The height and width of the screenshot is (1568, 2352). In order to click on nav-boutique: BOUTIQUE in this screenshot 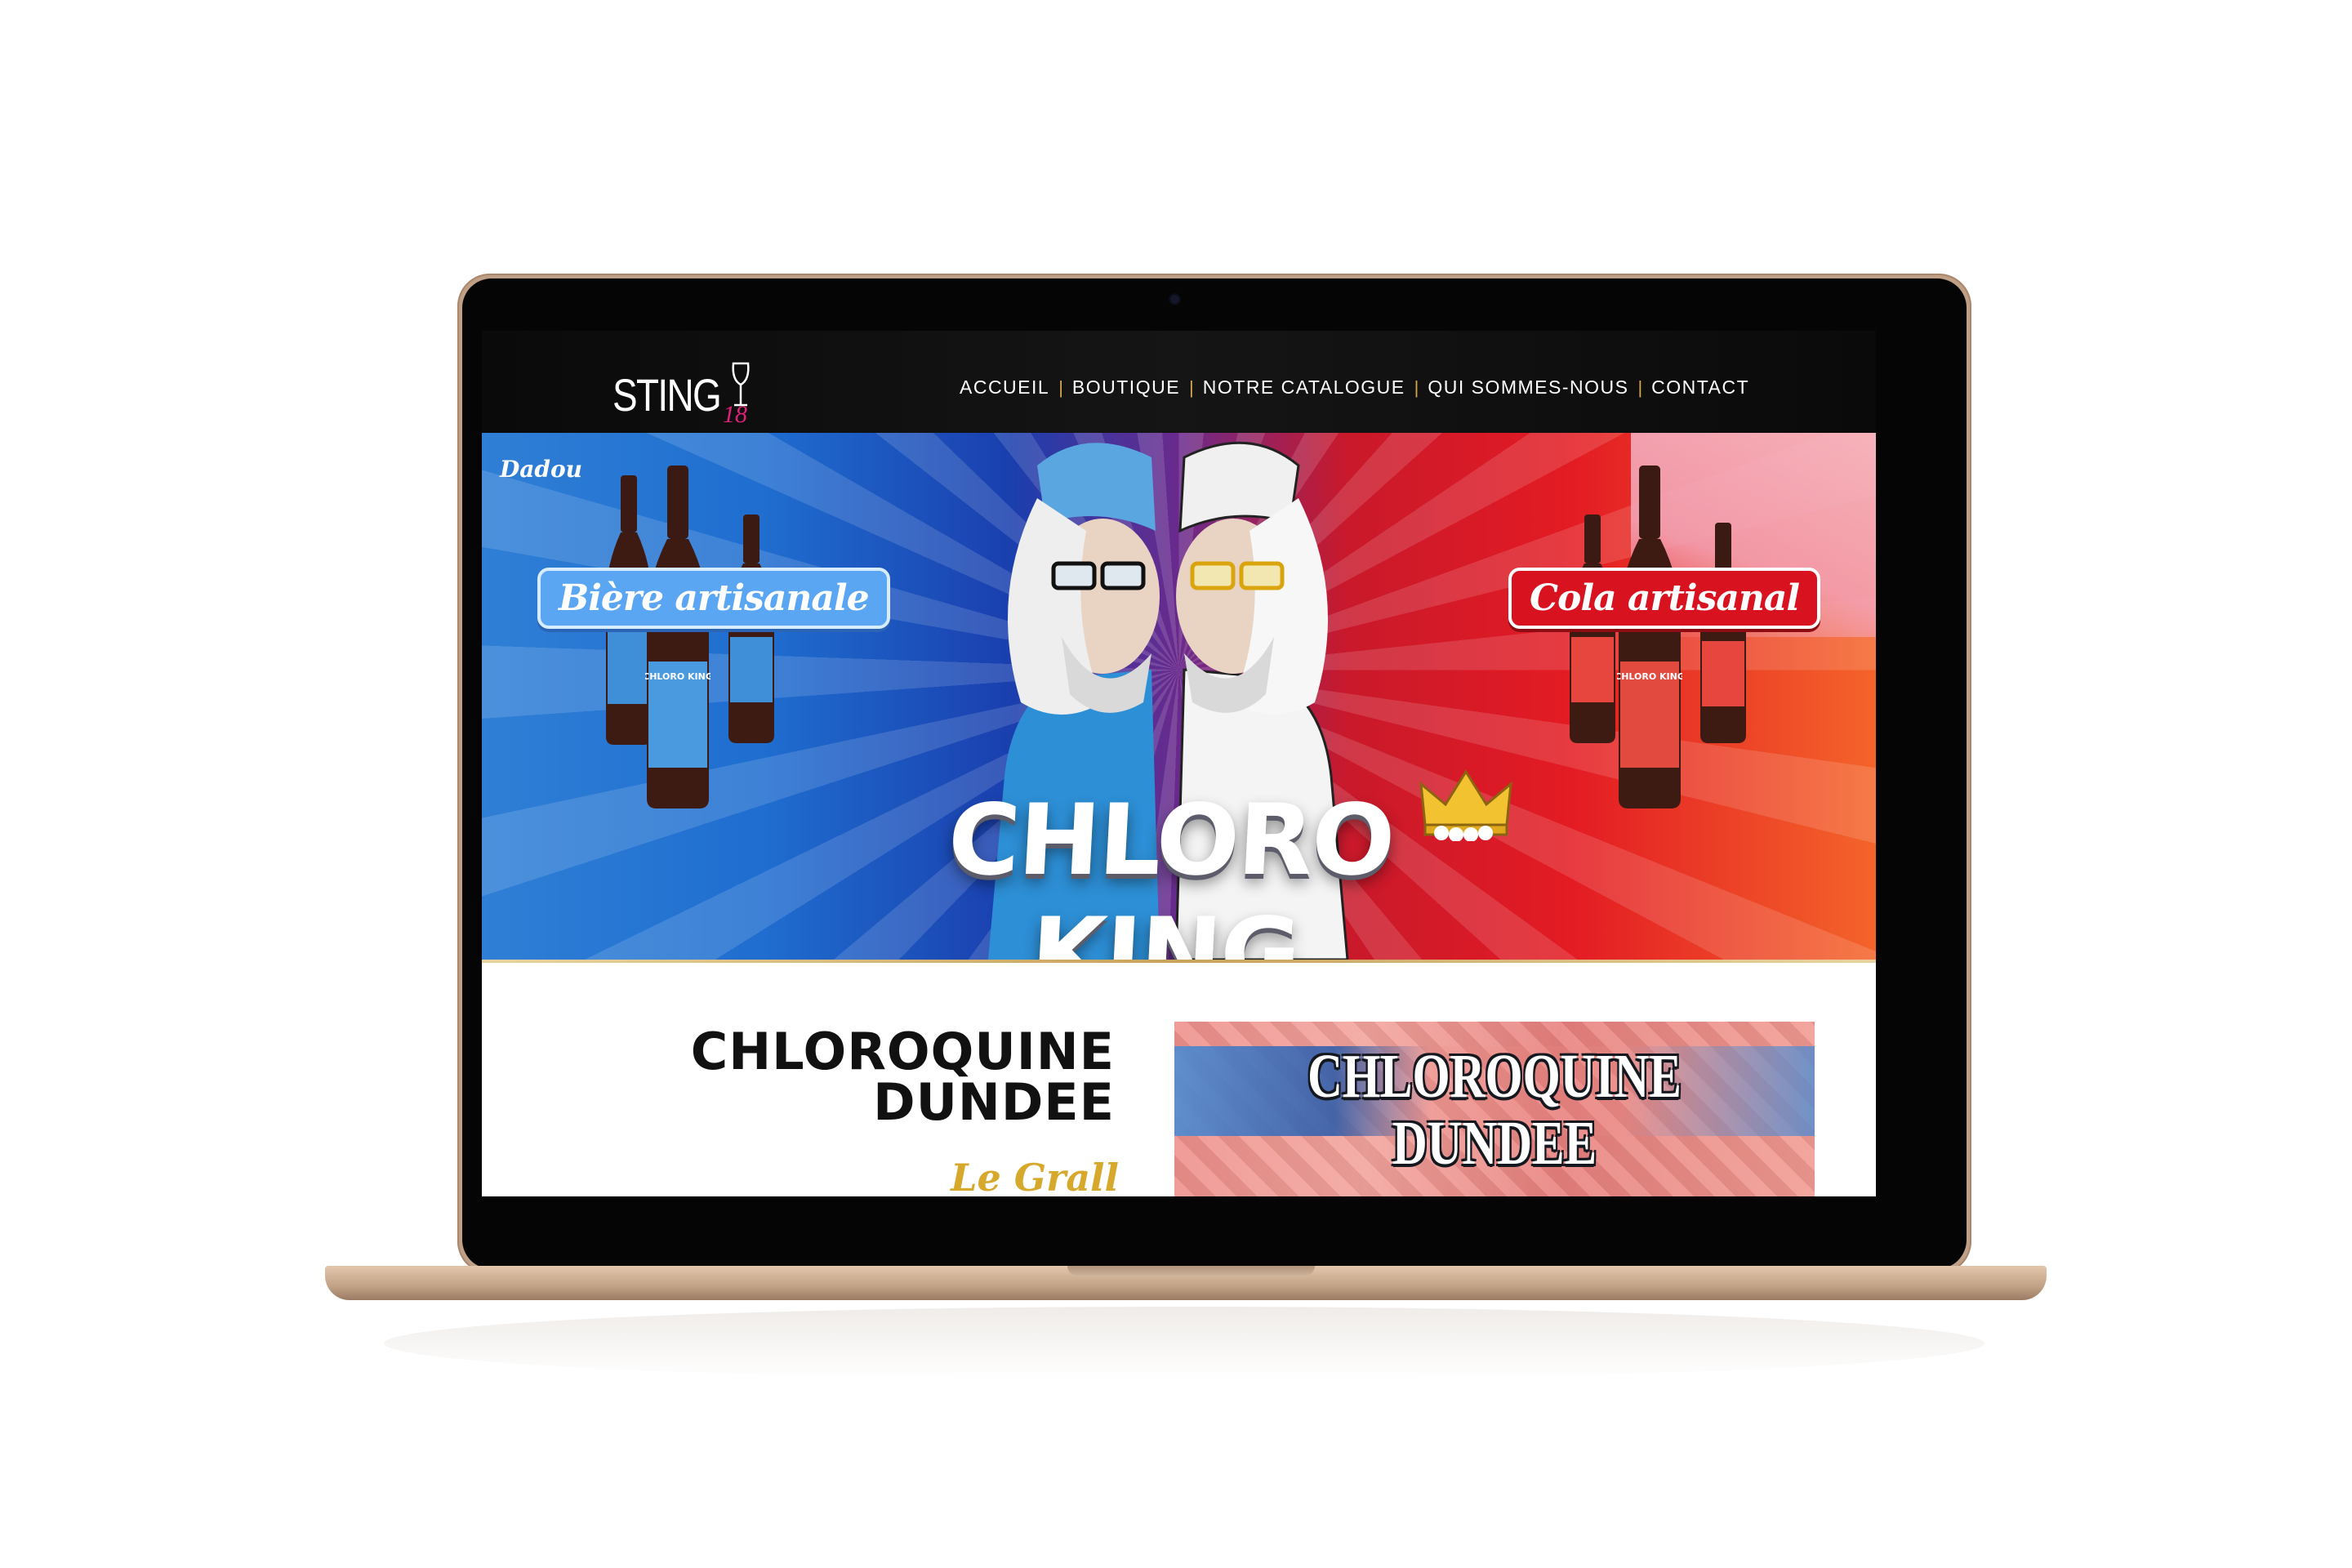, I will do `click(1126, 387)`.